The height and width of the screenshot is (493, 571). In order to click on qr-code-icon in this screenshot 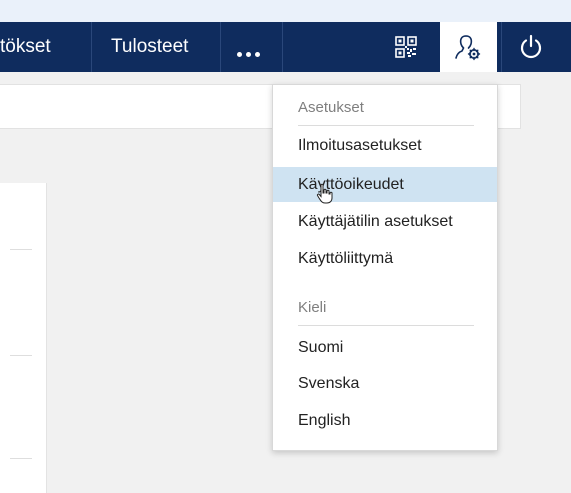, I will do `click(406, 47)`.